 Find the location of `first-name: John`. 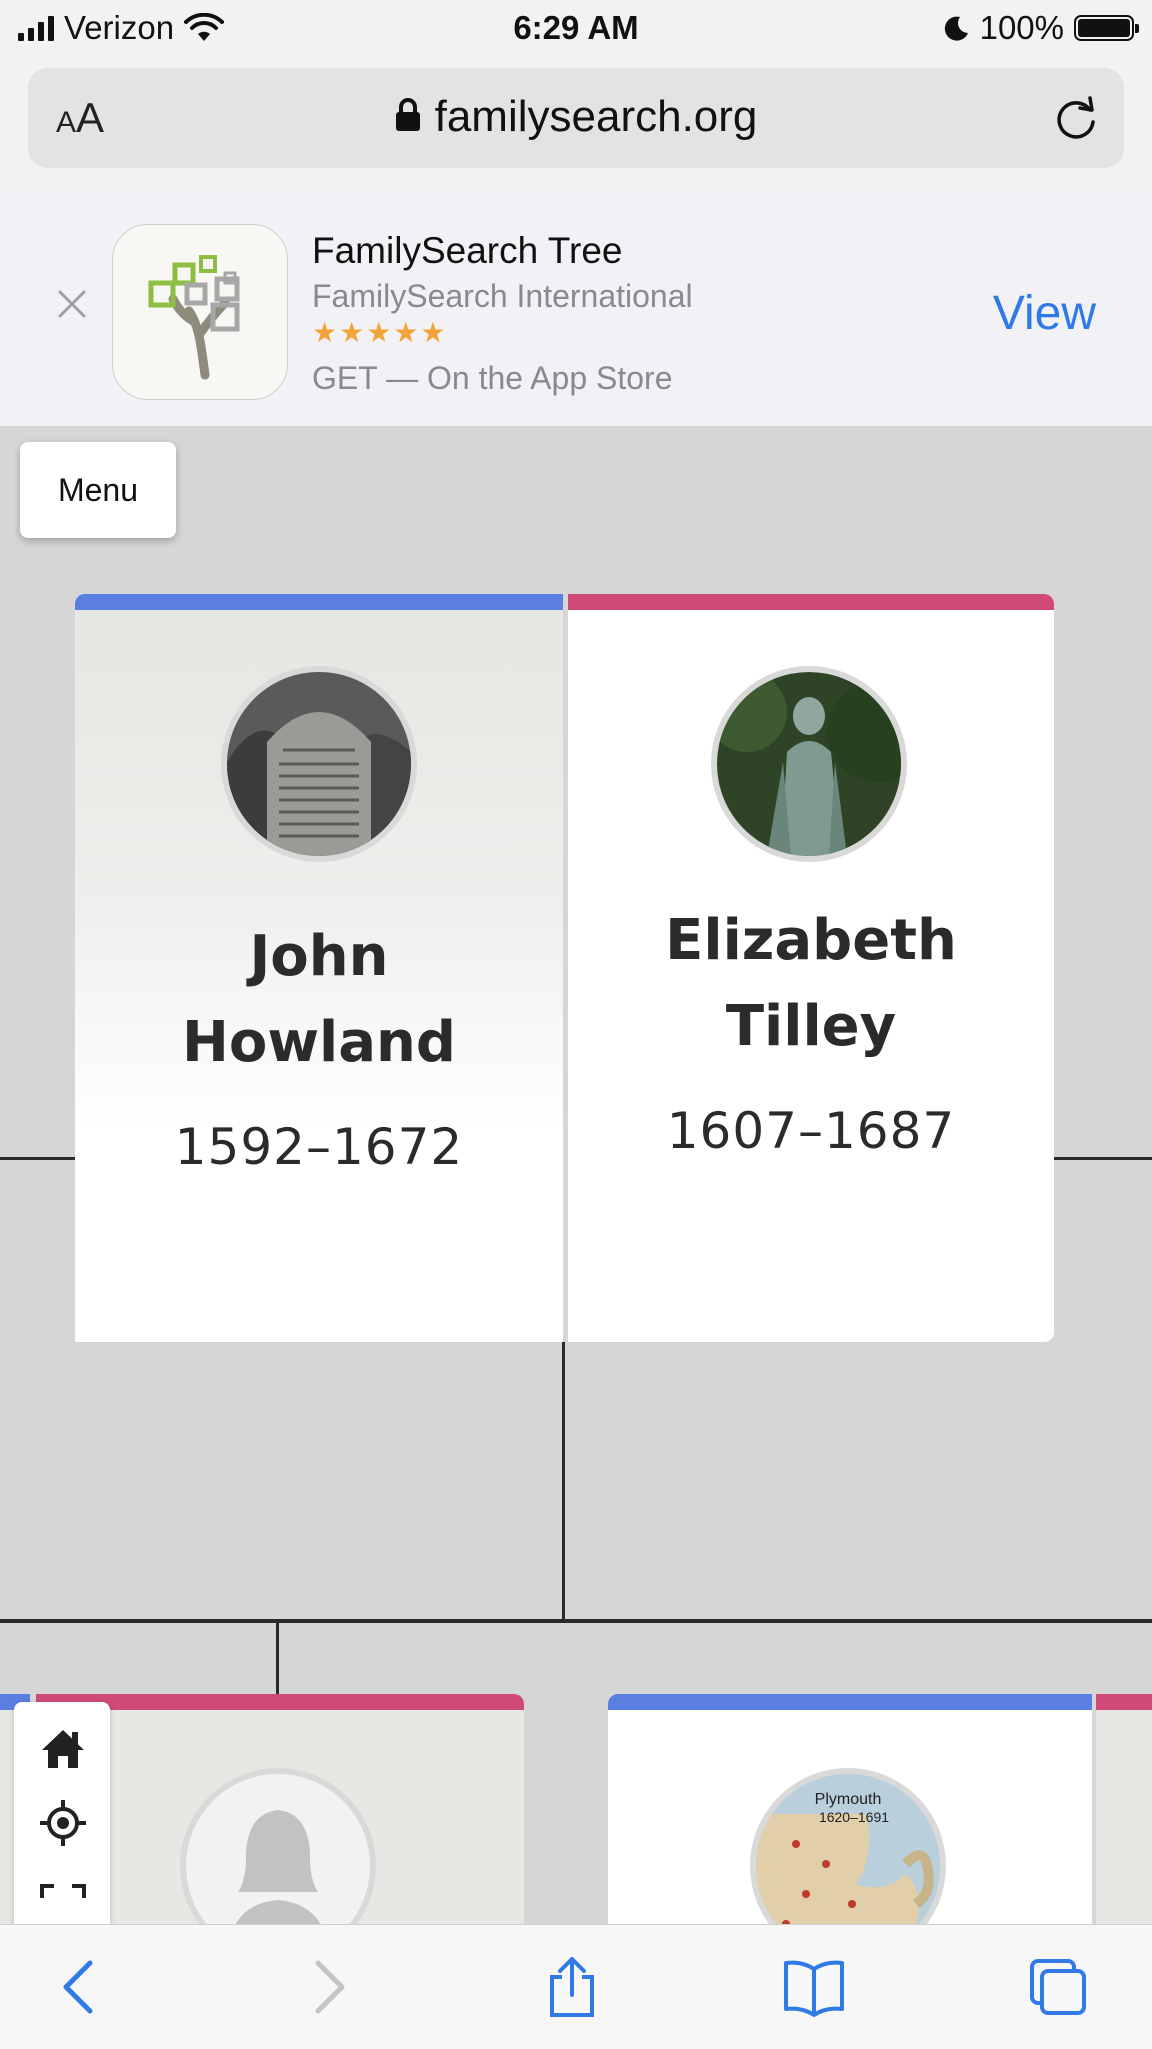

first-name: John is located at coordinates (319, 956).